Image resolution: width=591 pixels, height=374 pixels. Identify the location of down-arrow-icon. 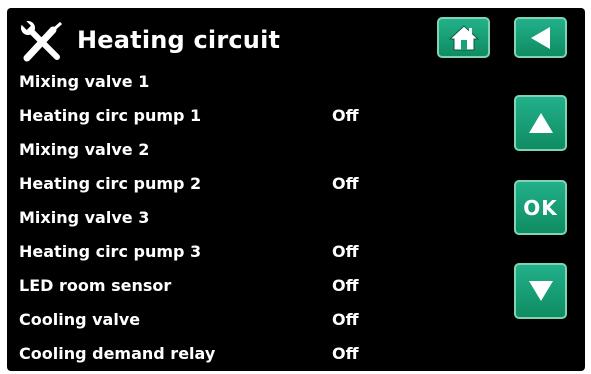
(540, 291).